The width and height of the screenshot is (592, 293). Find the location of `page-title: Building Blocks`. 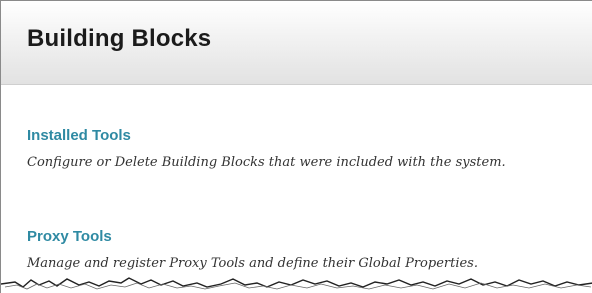

page-title: Building Blocks is located at coordinates (119, 38).